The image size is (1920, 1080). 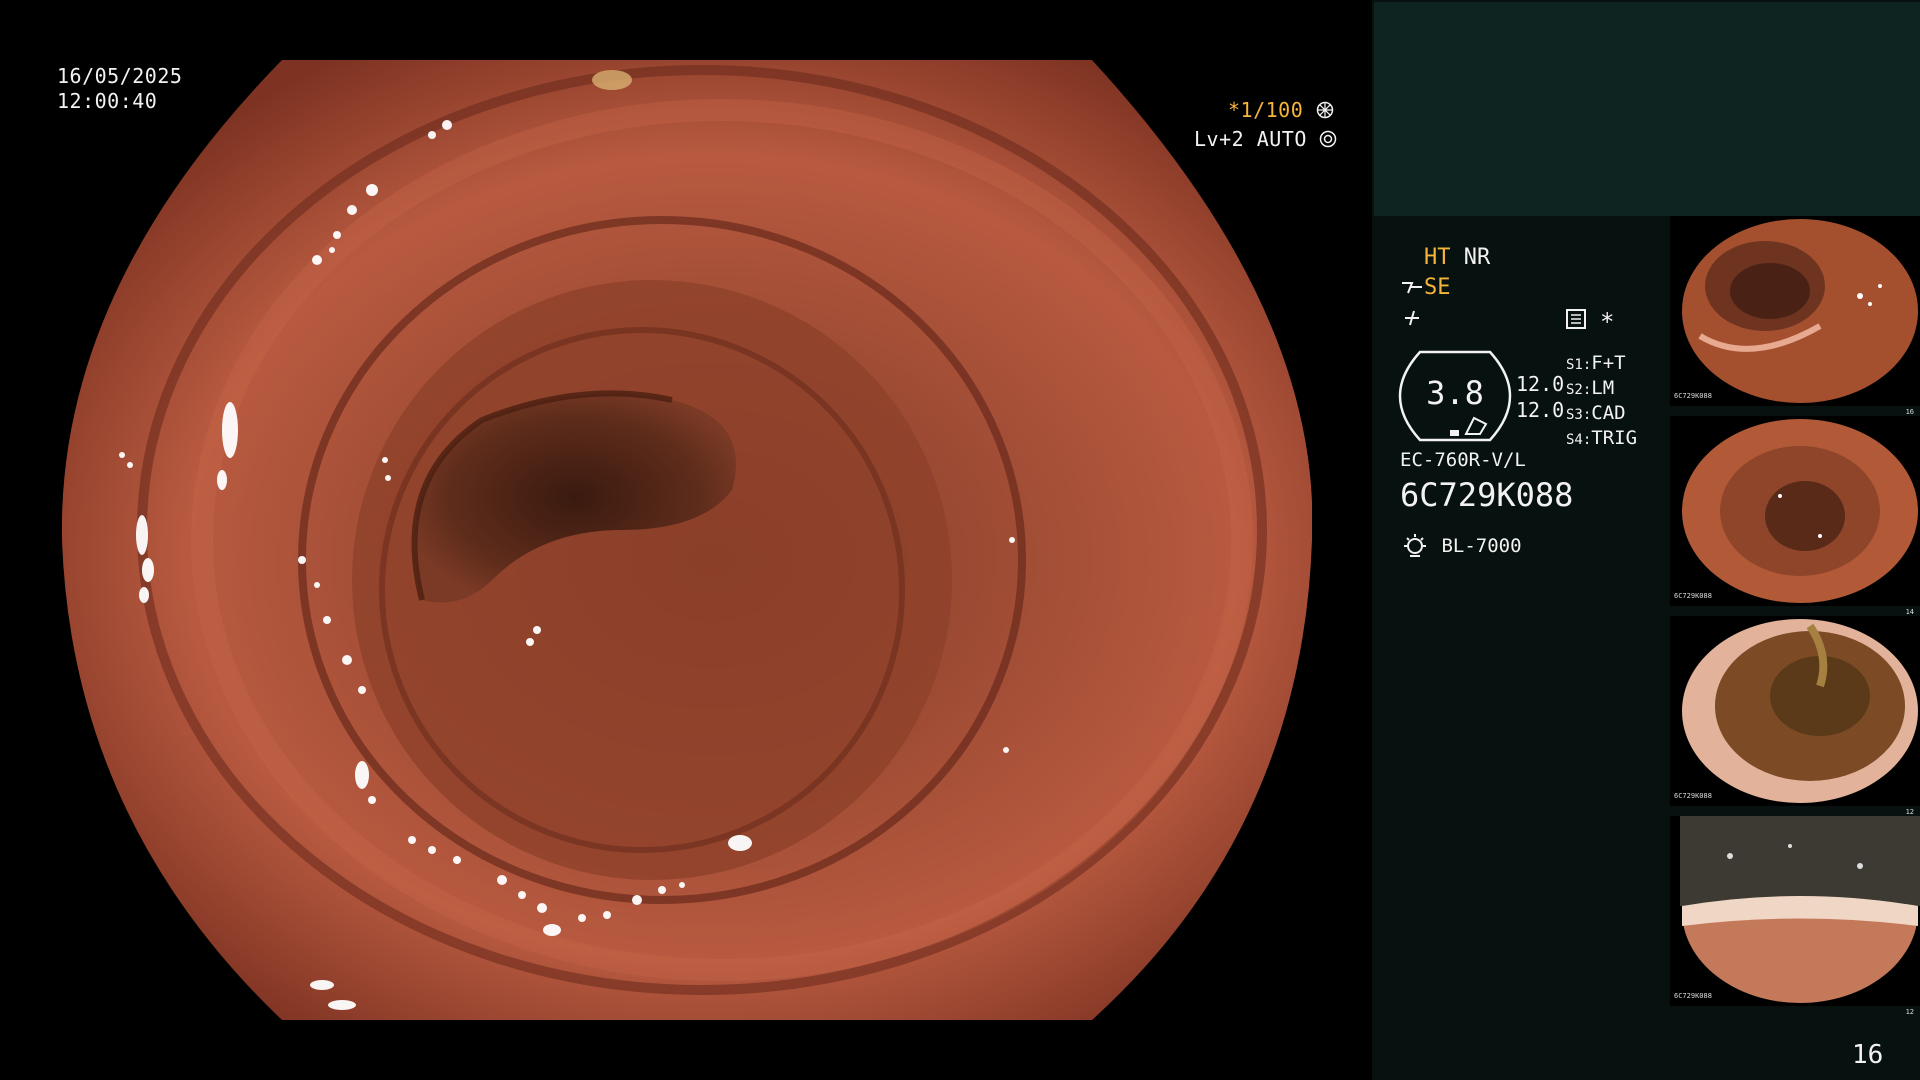 I want to click on thumbnail-3: 6C729K088 12, so click(x=1795, y=716).